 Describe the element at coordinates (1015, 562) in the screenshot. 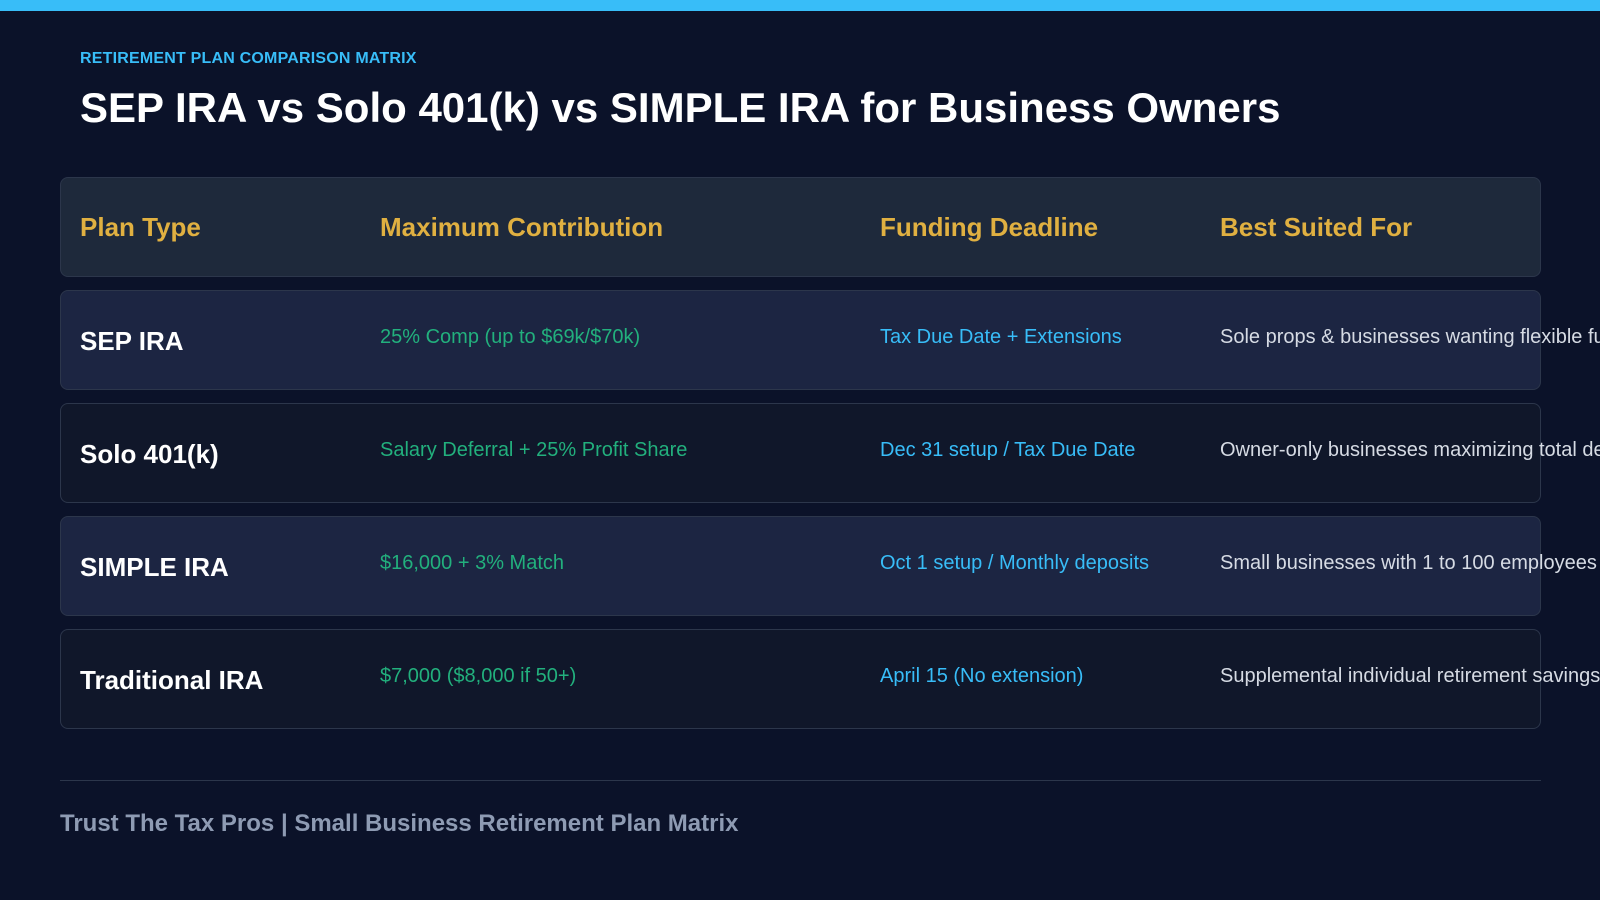

I see `funding-deadline: Oct 1 setup / Monthly deposits` at that location.